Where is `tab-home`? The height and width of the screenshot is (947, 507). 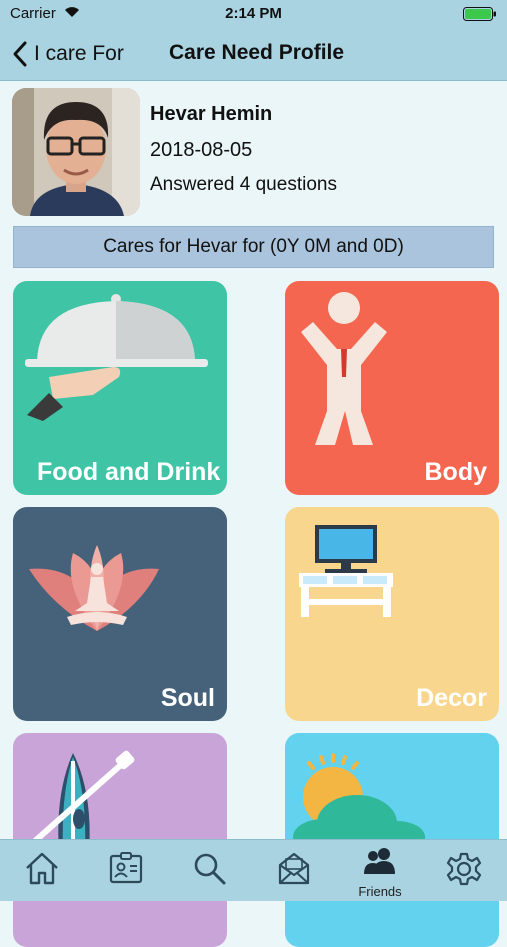
tab-home is located at coordinates (42, 870).